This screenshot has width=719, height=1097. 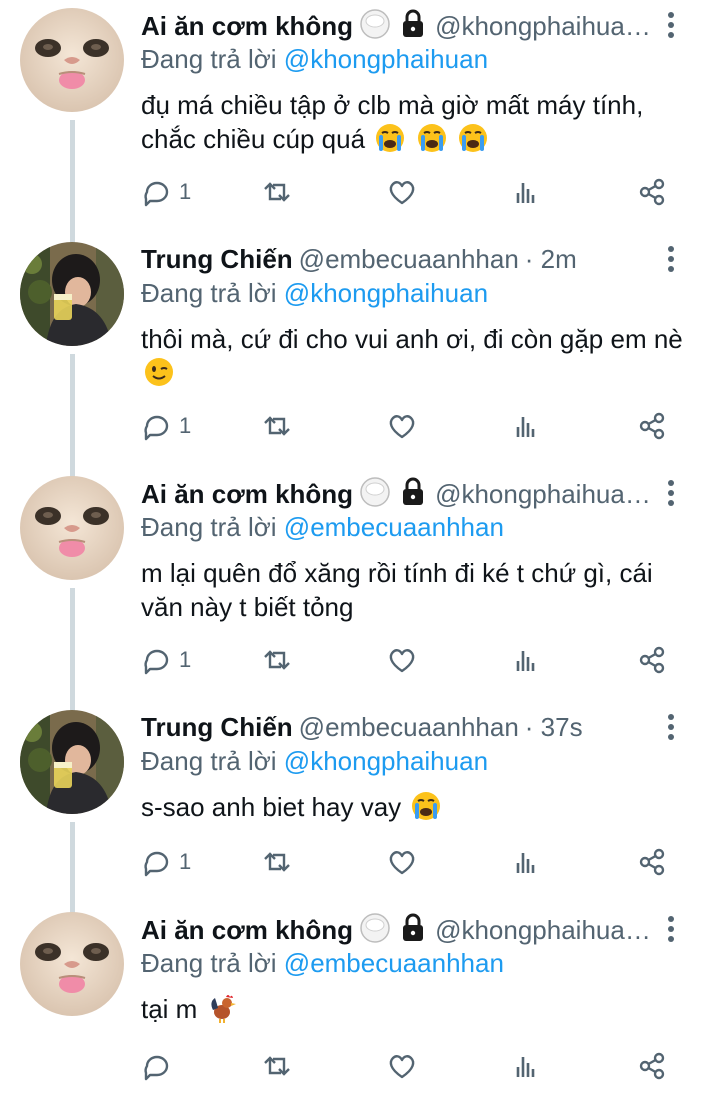 What do you see at coordinates (551, 259) in the screenshot?
I see `timestamp: · 2m` at bounding box center [551, 259].